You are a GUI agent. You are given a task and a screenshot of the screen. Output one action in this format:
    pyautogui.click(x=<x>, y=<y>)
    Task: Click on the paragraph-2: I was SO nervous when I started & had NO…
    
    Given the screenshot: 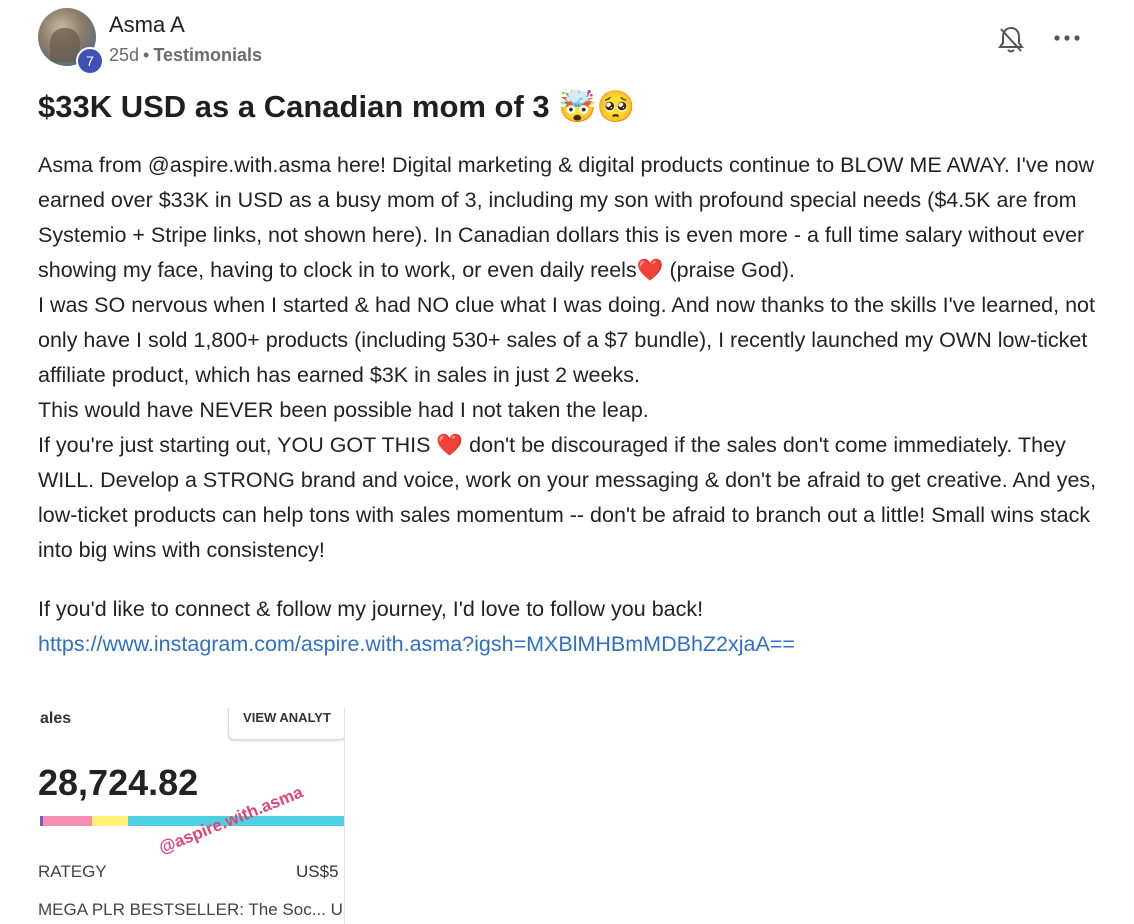 What is the action you would take?
    pyautogui.click(x=566, y=340)
    